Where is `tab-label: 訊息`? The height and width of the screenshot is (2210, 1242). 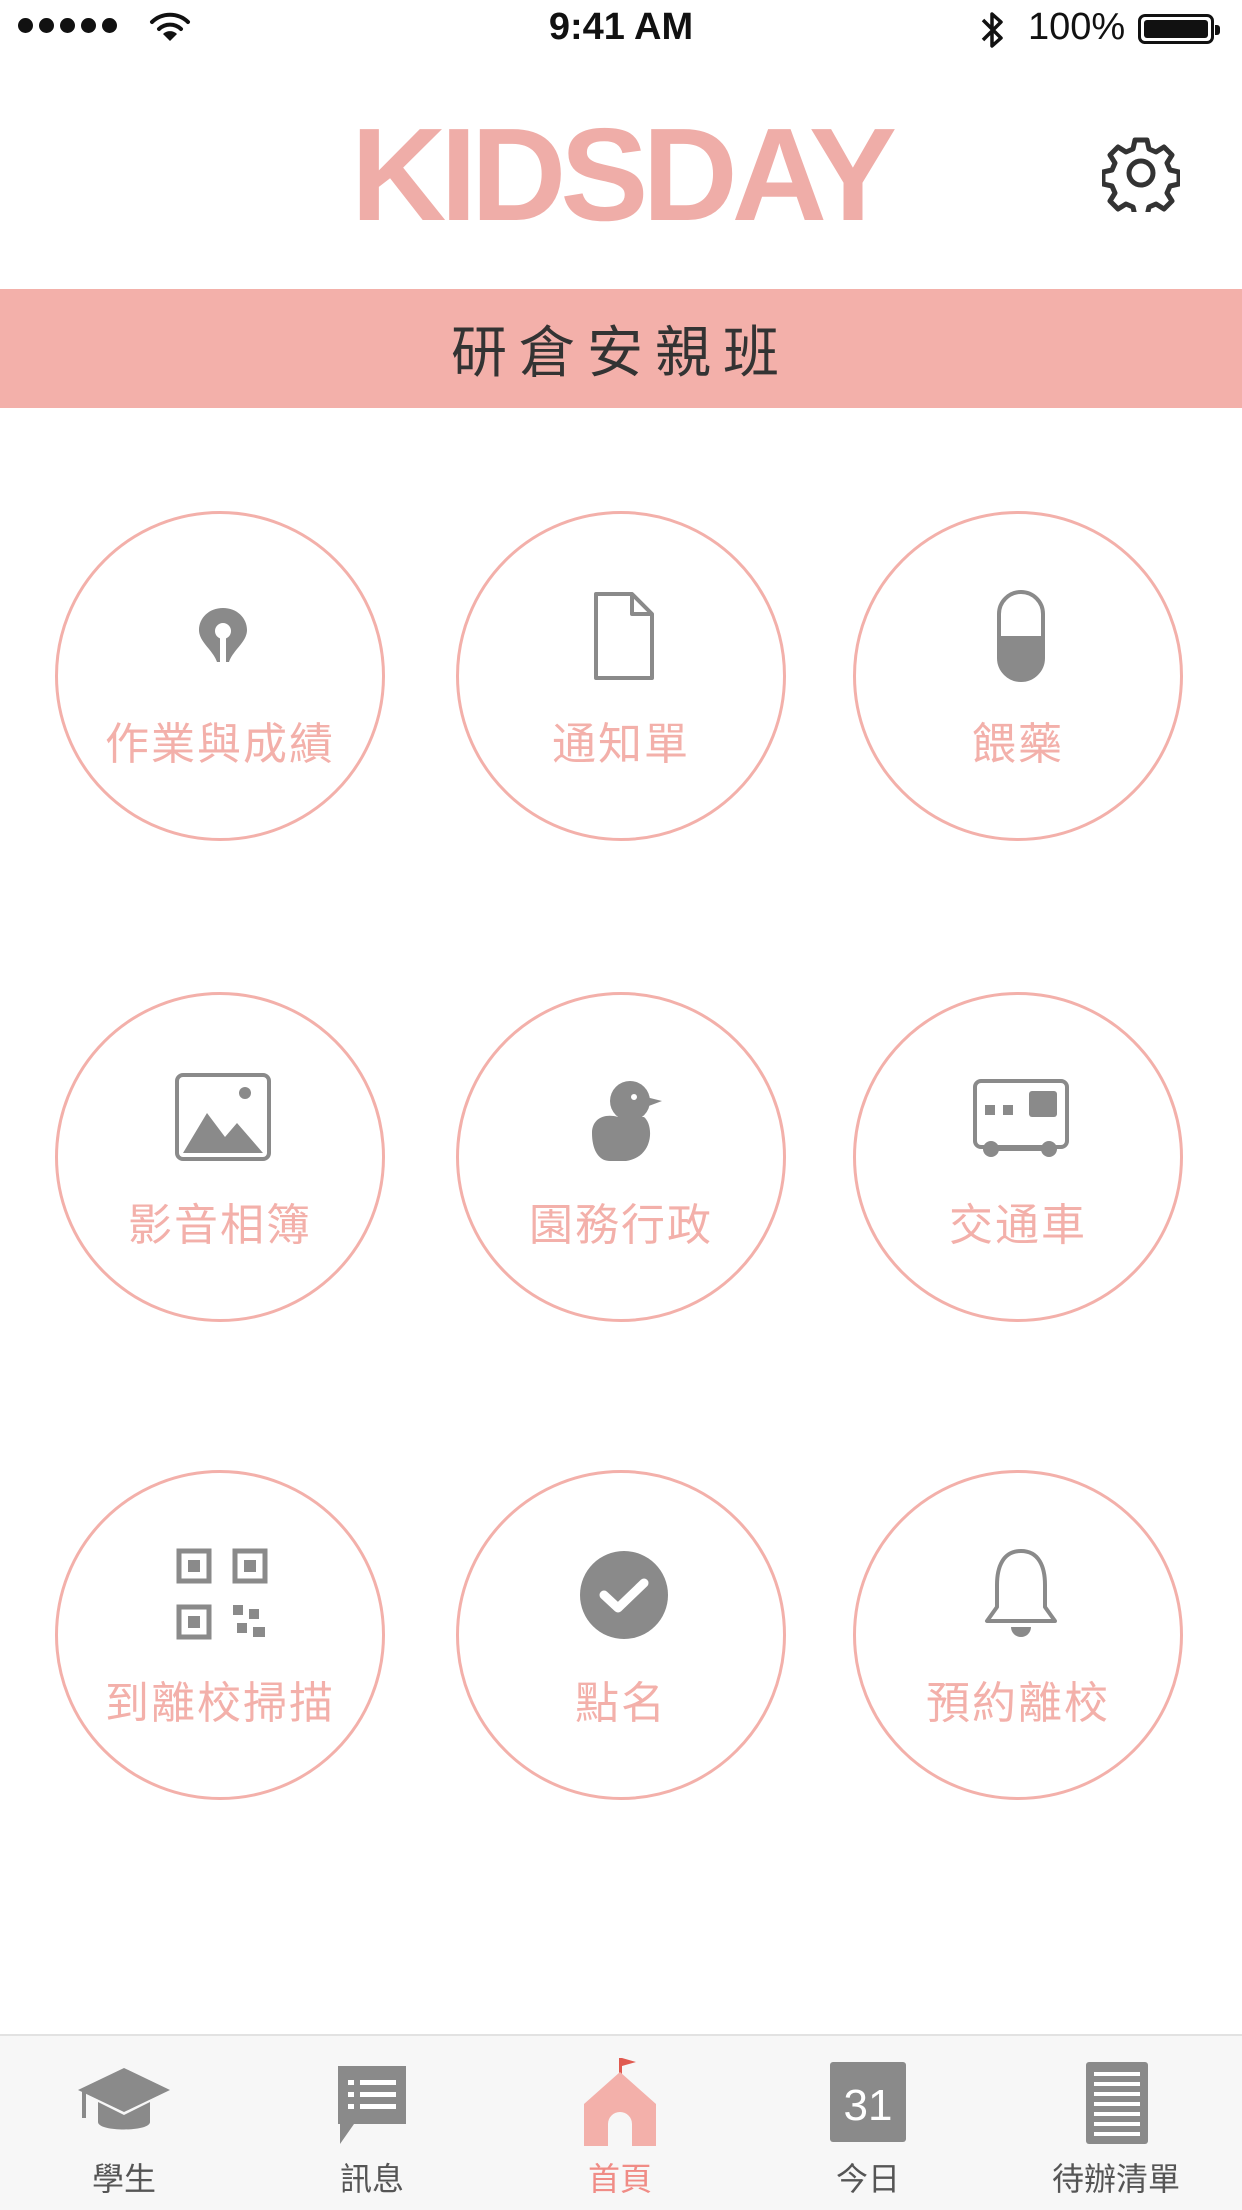
tab-label: 訊息 is located at coordinates (371, 2179).